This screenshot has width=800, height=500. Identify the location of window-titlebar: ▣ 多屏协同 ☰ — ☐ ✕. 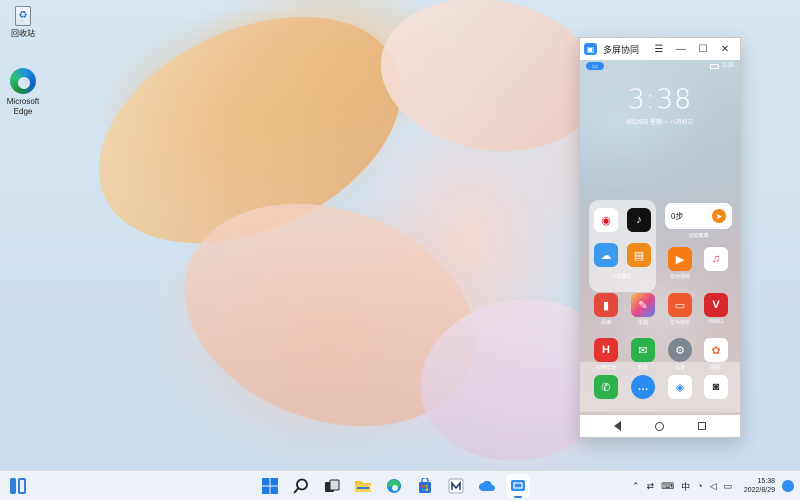
(660, 49).